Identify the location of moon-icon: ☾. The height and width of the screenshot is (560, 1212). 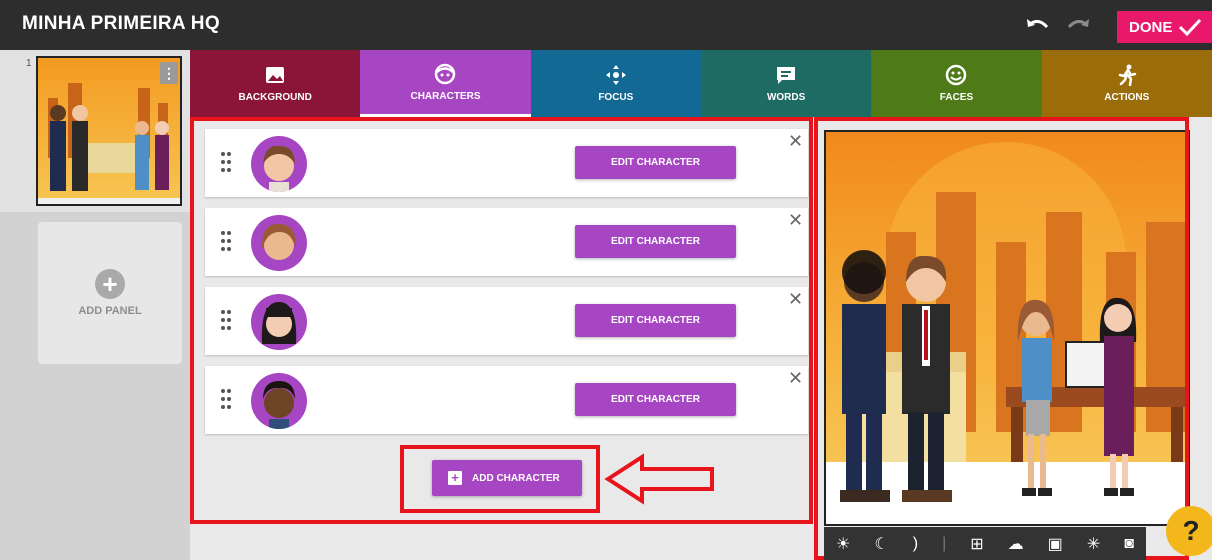
(881, 544).